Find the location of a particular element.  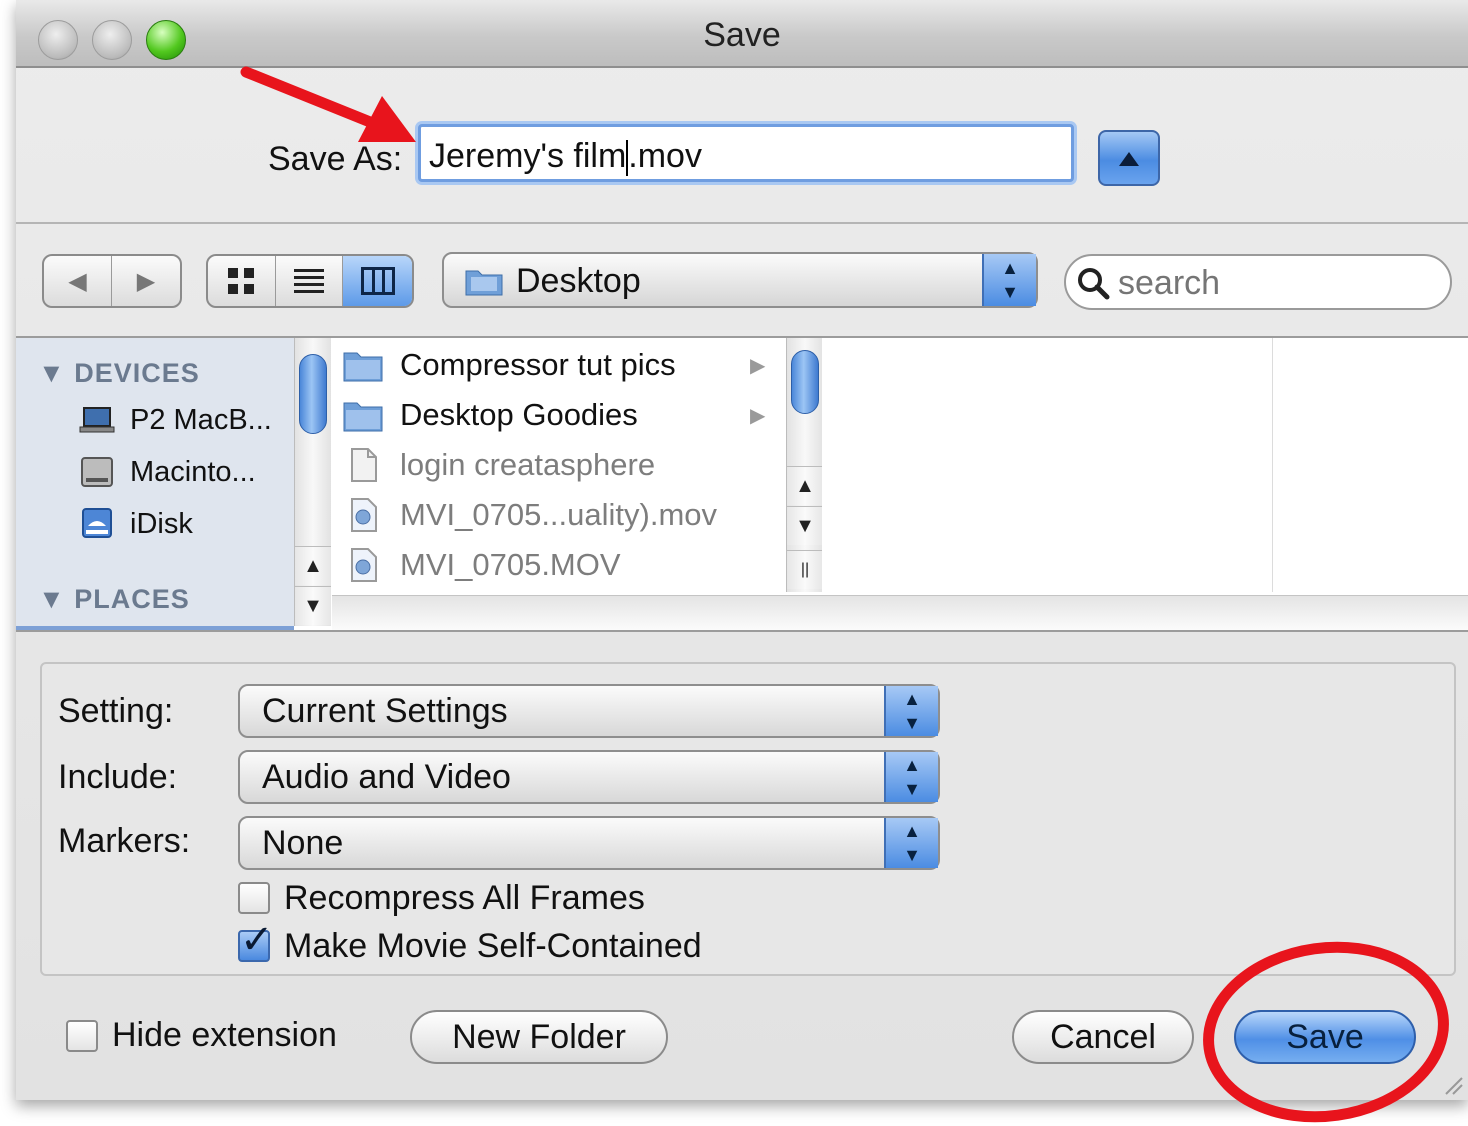

list-view-icon is located at coordinates (309, 281).